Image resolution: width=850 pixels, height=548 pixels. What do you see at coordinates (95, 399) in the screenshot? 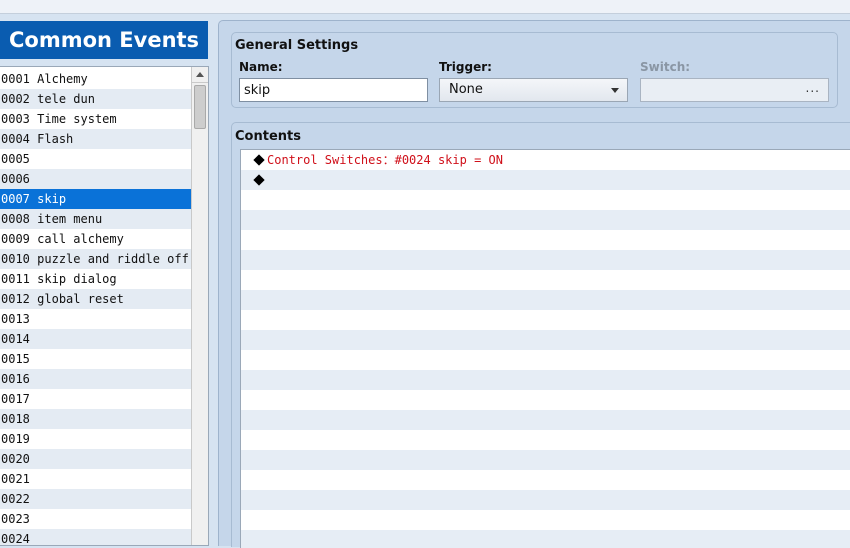
I see `list-item: 0017` at bounding box center [95, 399].